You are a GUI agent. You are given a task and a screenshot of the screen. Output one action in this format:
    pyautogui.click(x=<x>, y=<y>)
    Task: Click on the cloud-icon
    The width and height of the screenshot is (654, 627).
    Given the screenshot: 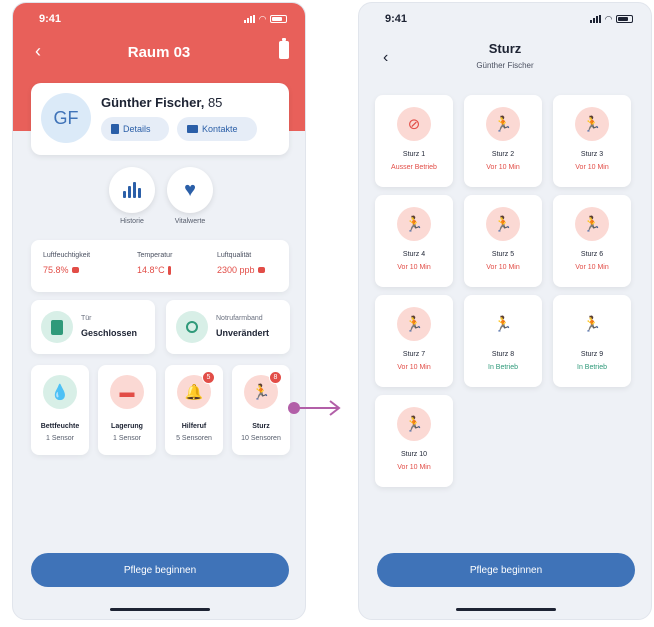 What is the action you would take?
    pyautogui.click(x=261, y=270)
    